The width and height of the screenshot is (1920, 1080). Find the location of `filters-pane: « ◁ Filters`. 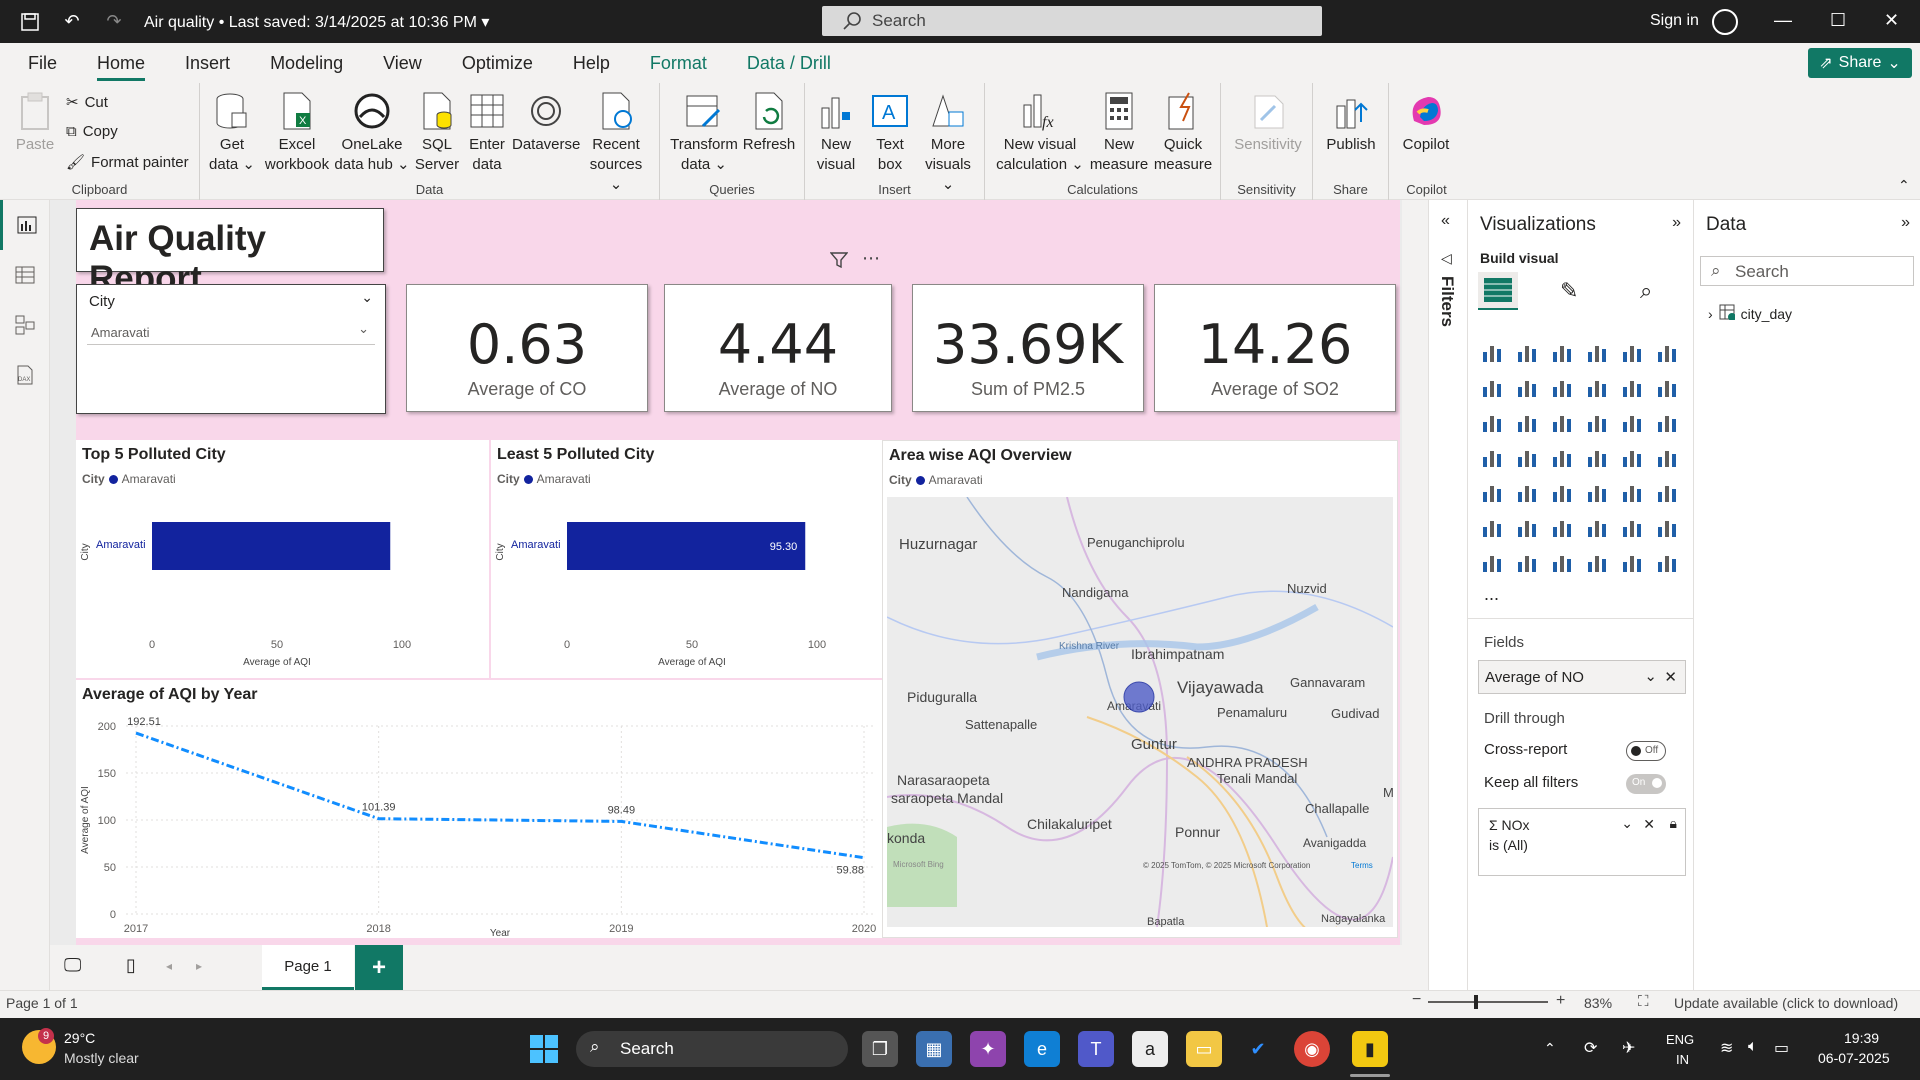

filters-pane: « ◁ Filters is located at coordinates (1448, 595).